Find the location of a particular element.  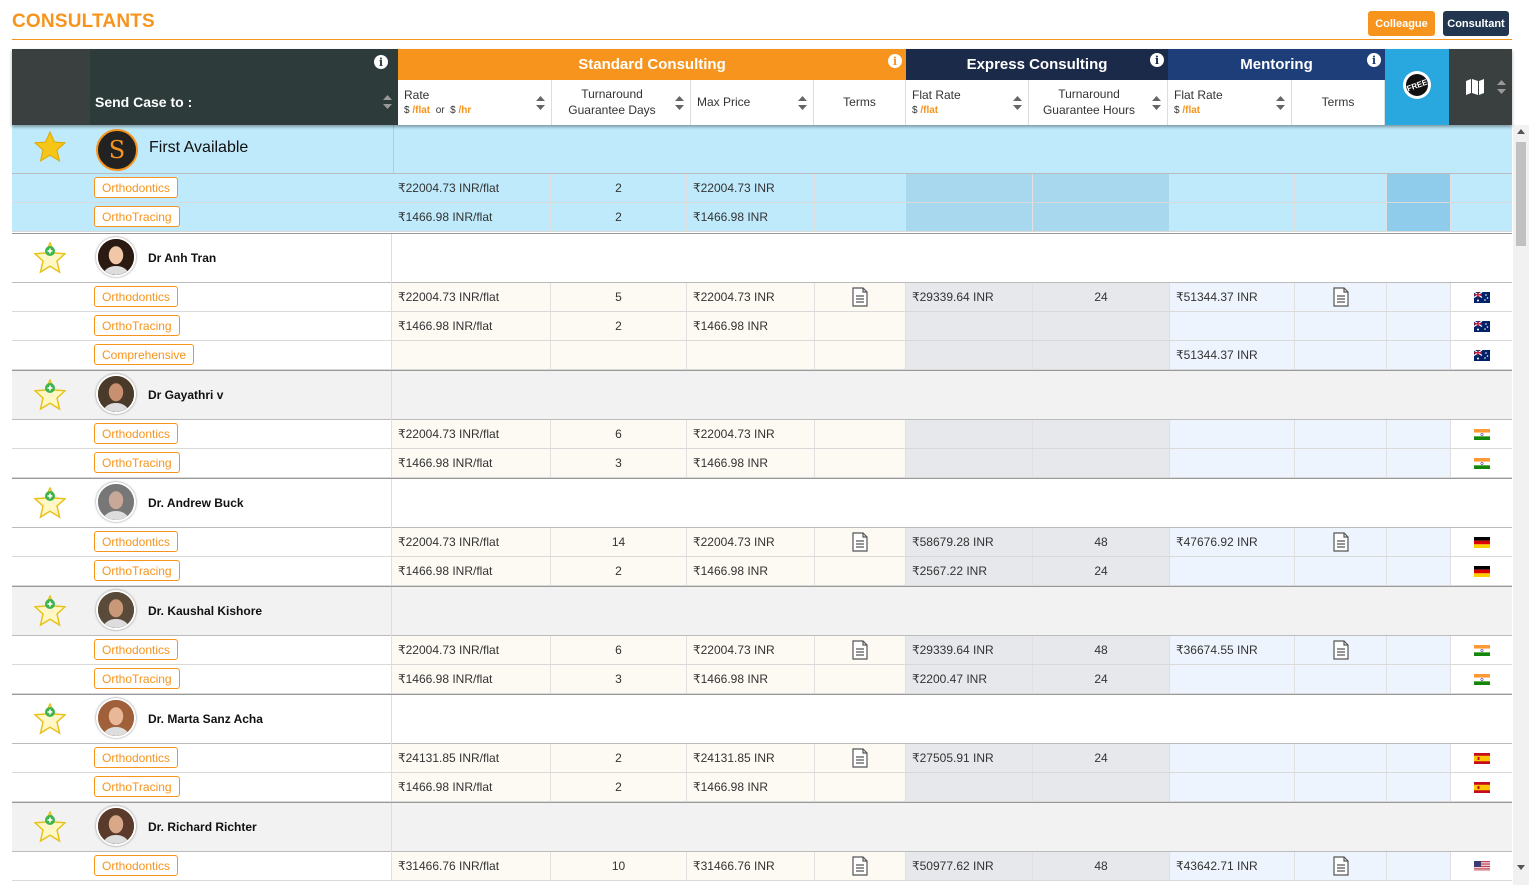

consultant-row: Dr. Andrew Buck is located at coordinates (762, 503).